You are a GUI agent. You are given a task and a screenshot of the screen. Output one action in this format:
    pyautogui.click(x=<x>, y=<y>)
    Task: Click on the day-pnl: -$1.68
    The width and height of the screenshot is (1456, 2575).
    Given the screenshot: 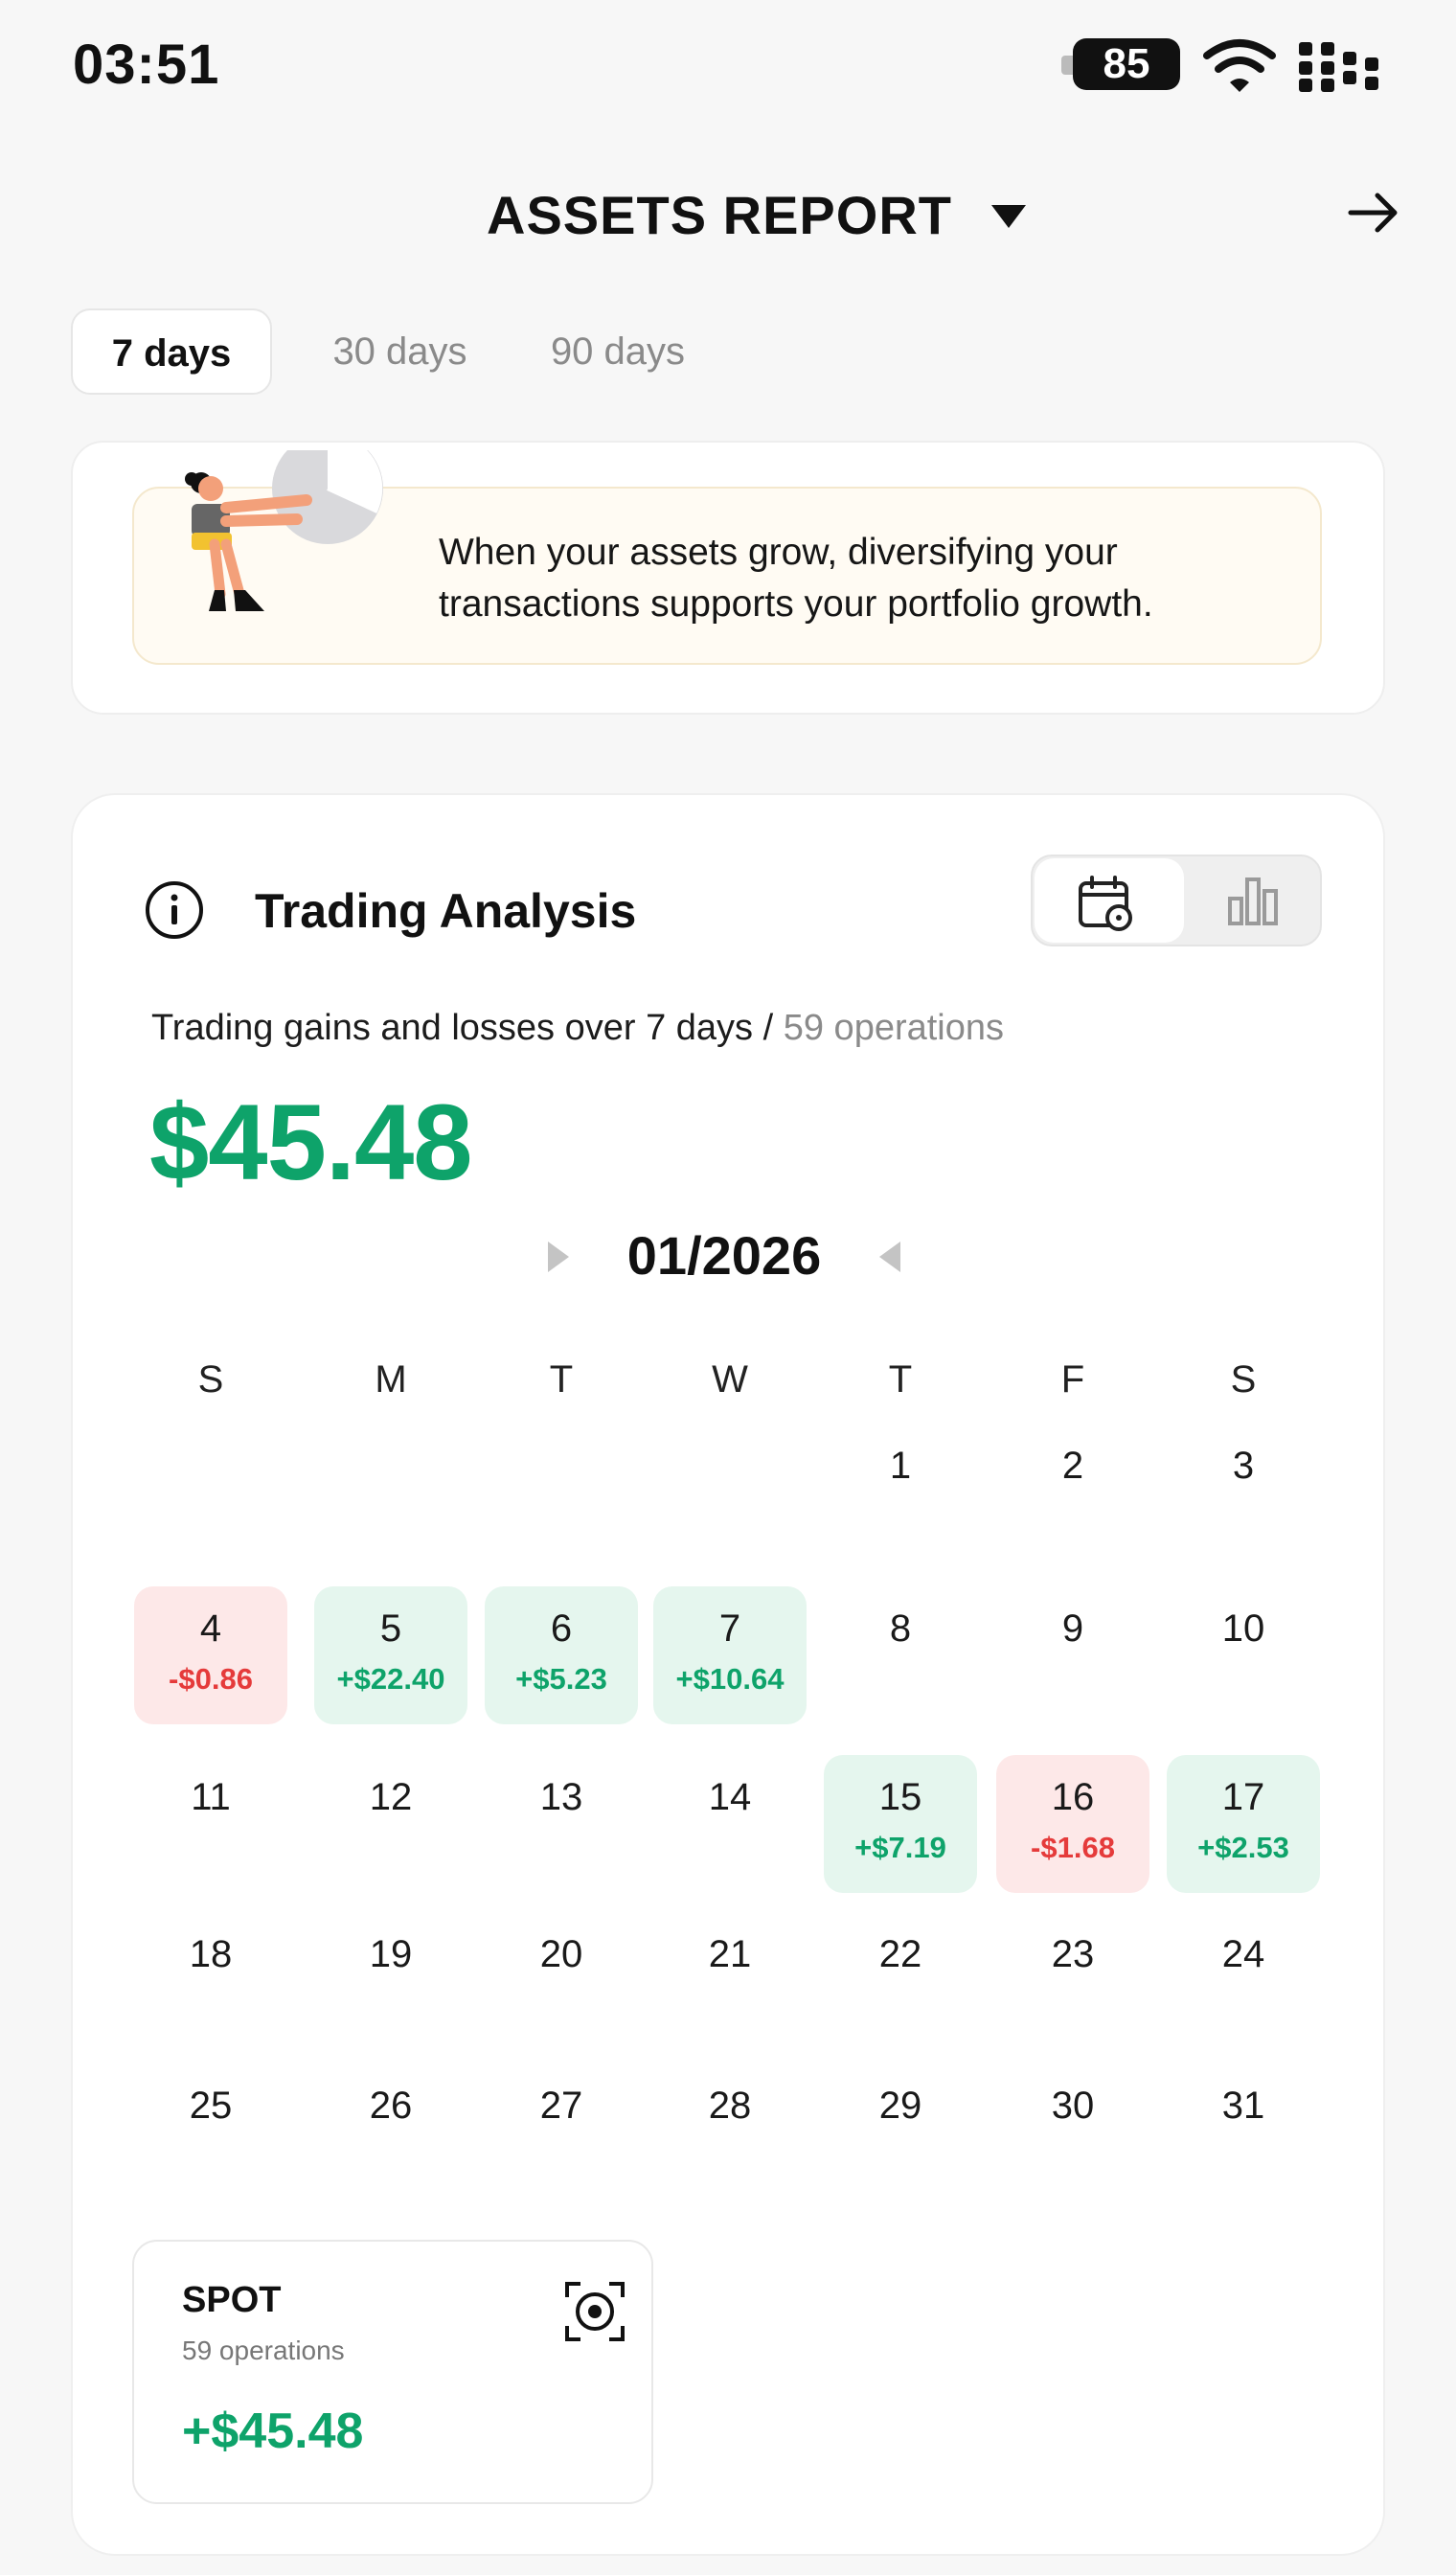 What is the action you would take?
    pyautogui.click(x=1073, y=1847)
    